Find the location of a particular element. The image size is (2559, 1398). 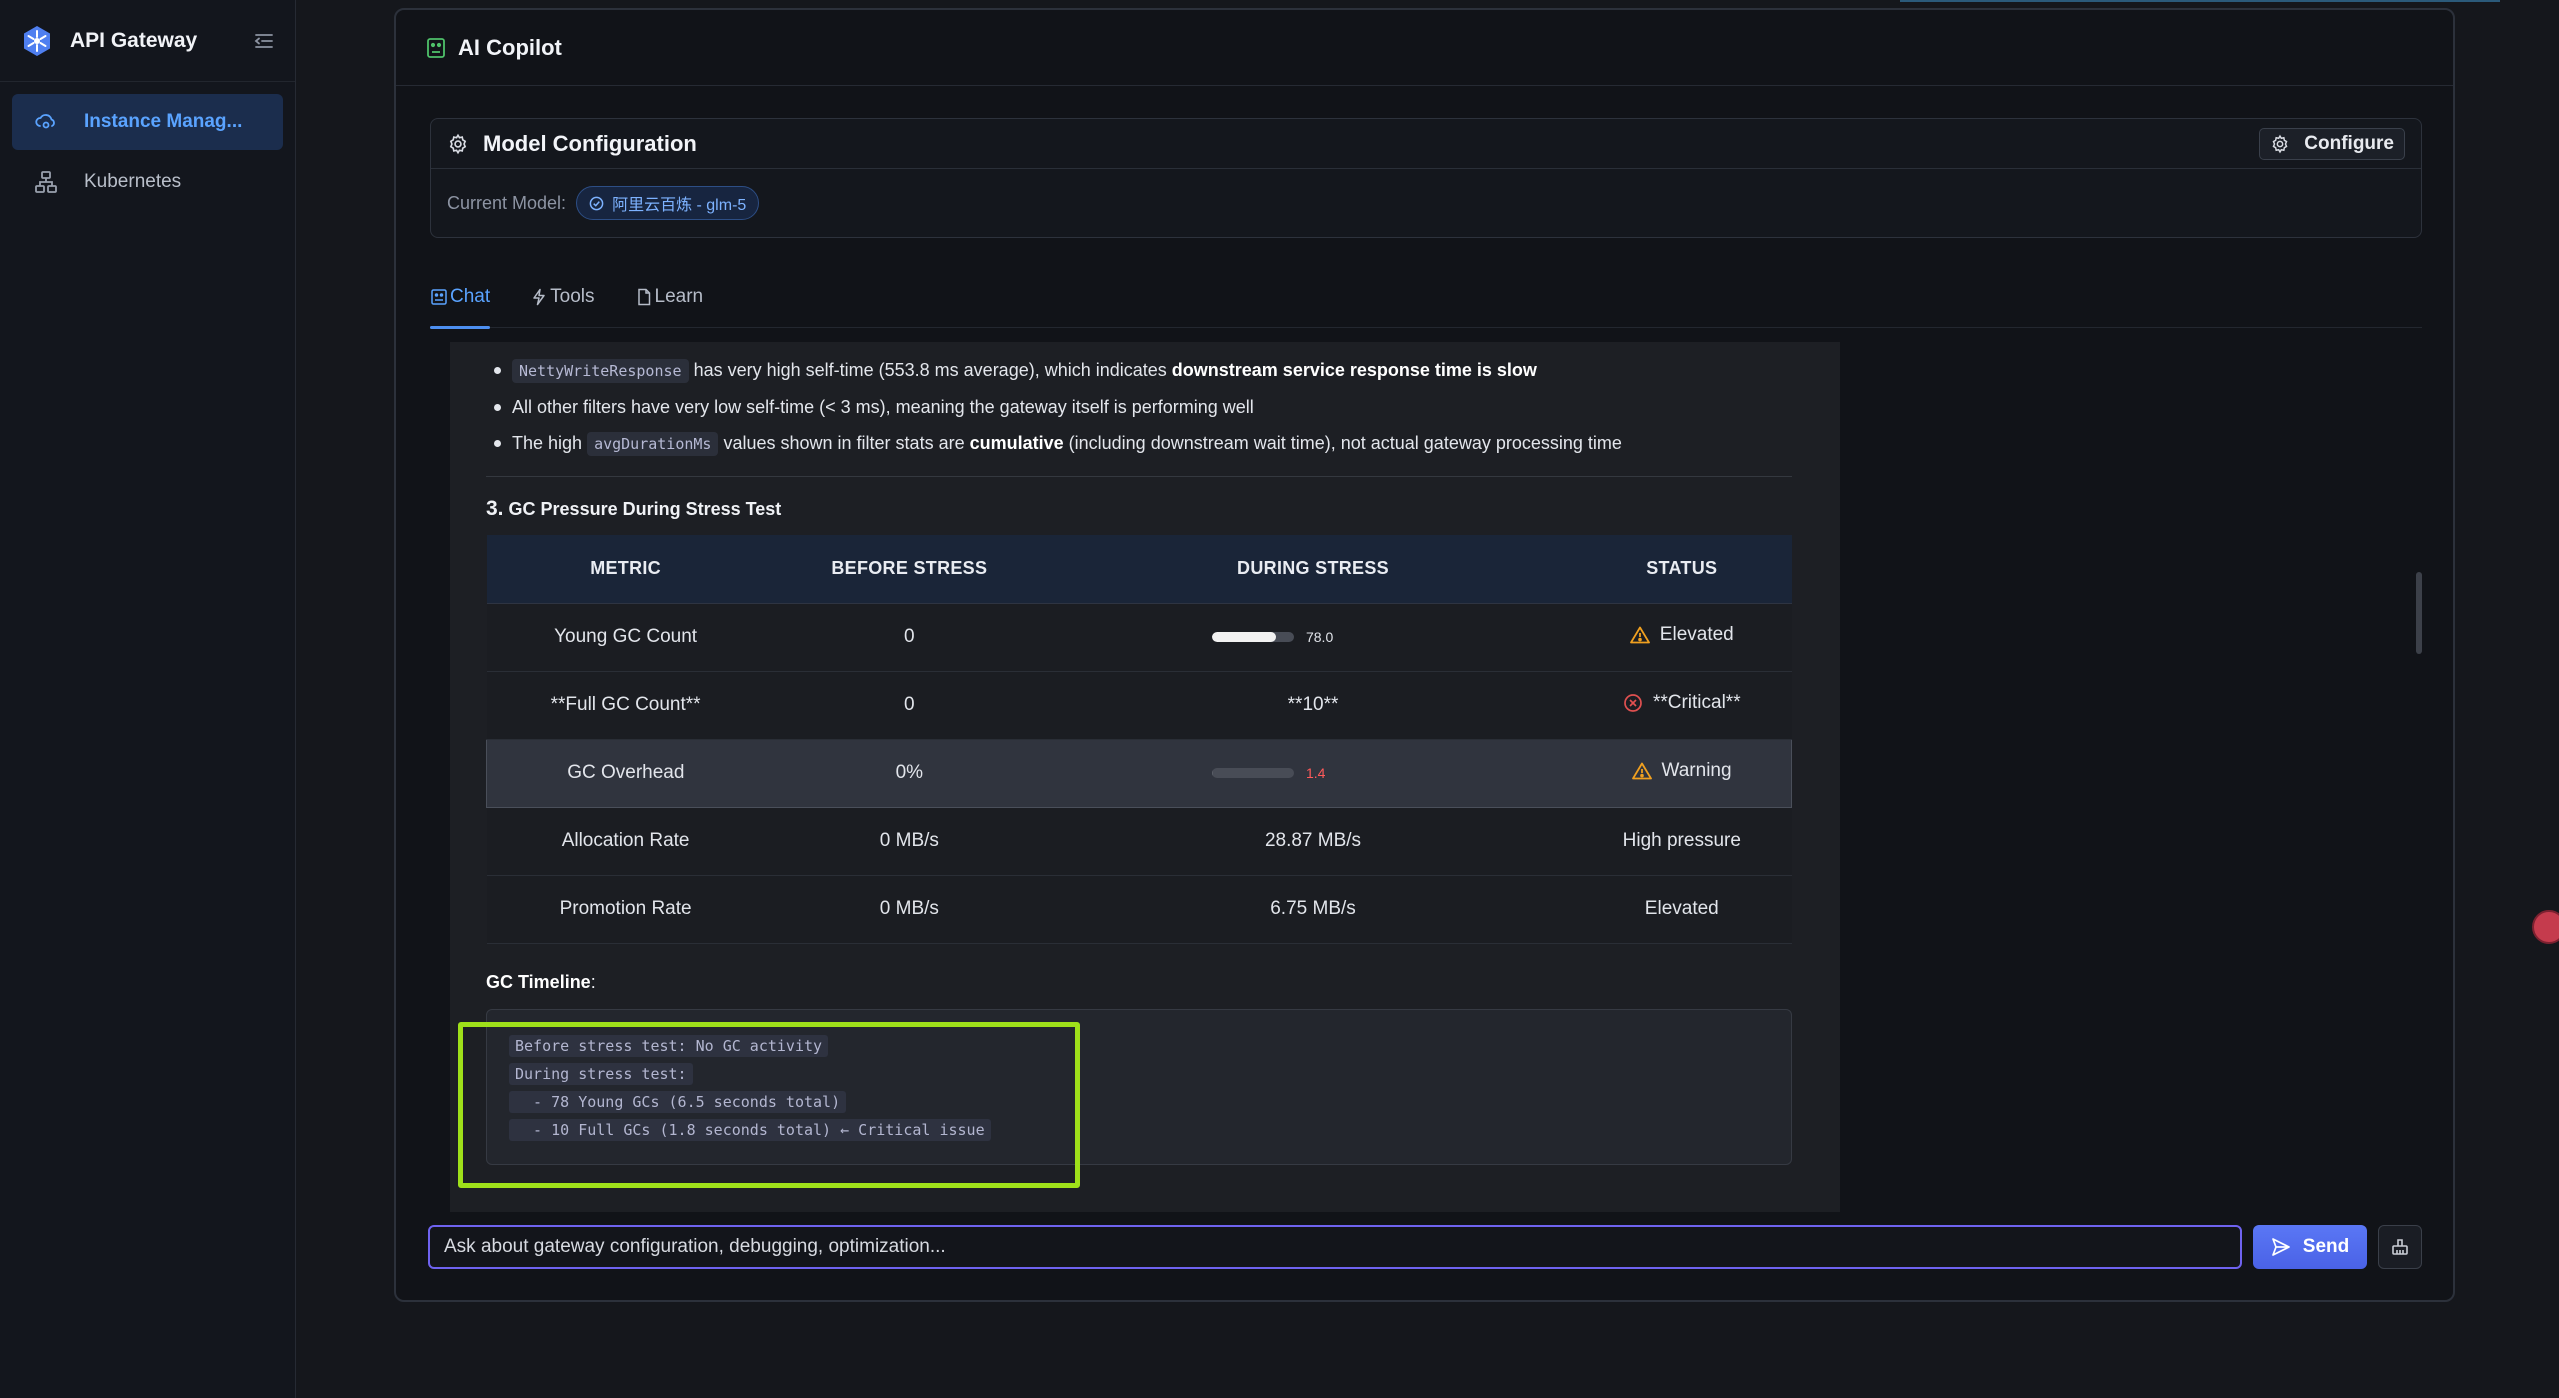

error-circle-icon is located at coordinates (1633, 702).